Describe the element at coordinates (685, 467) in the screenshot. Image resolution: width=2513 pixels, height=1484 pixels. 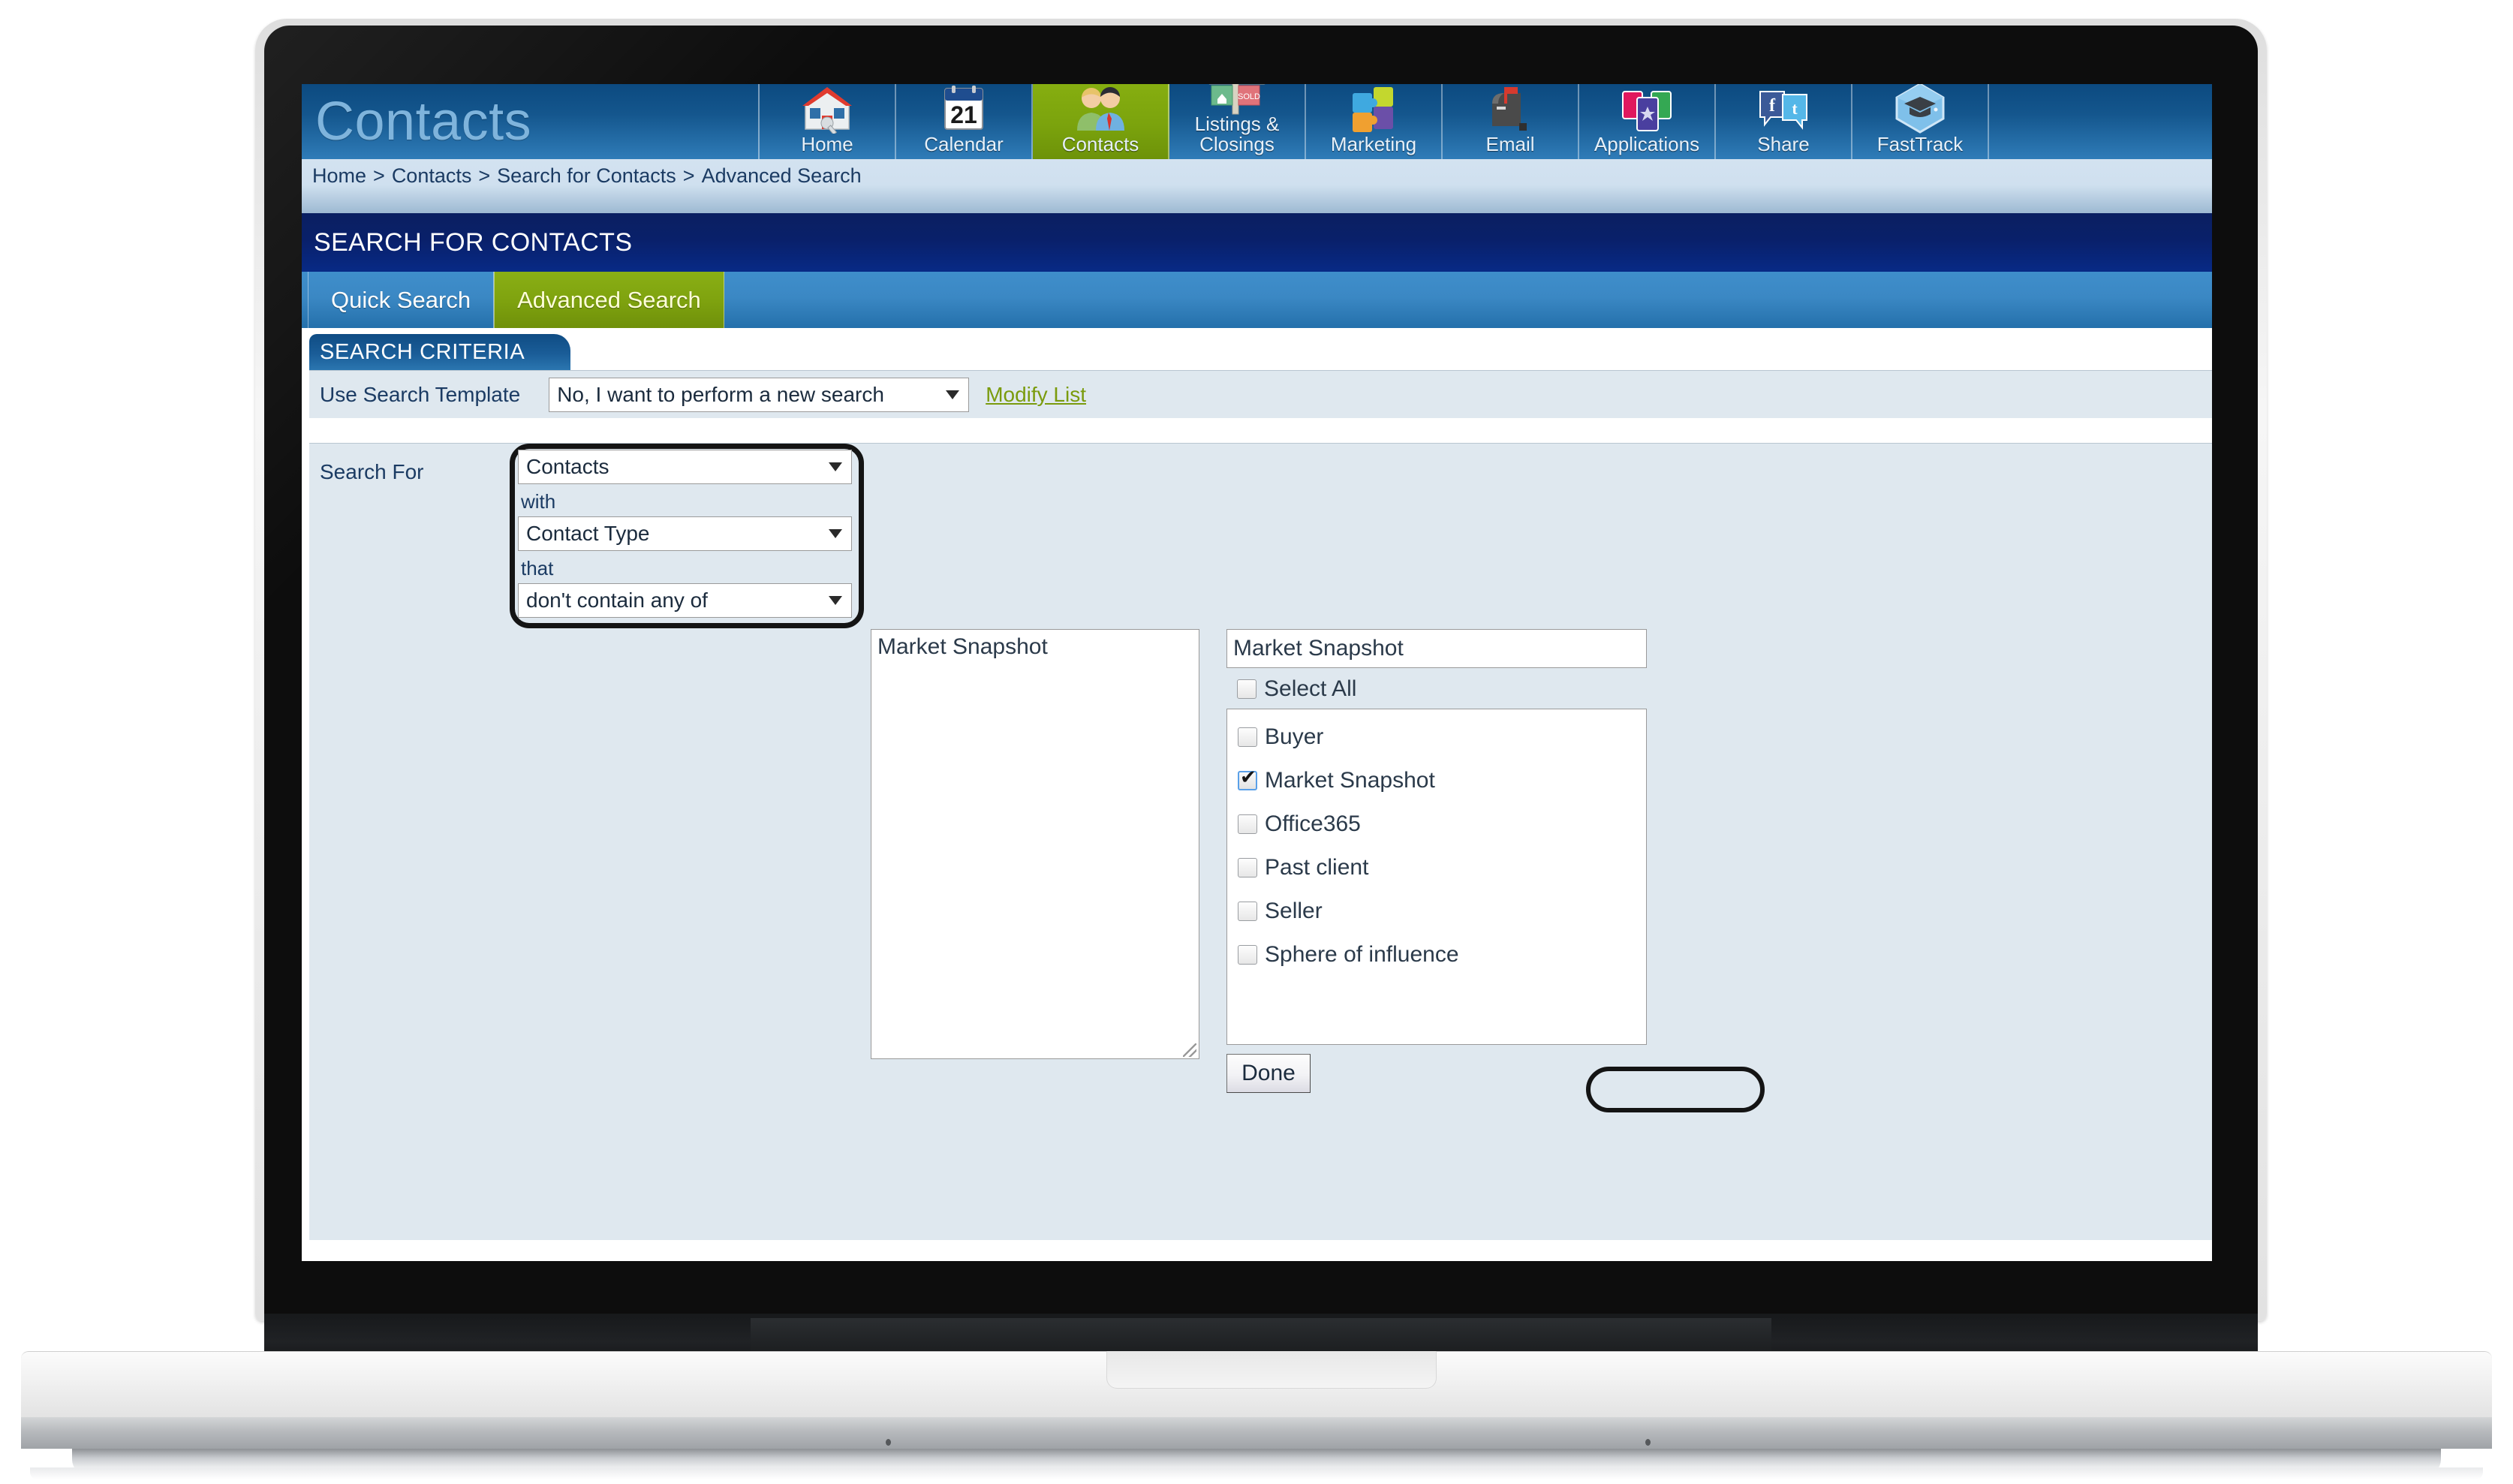
I see `entity-select: Contacts` at that location.